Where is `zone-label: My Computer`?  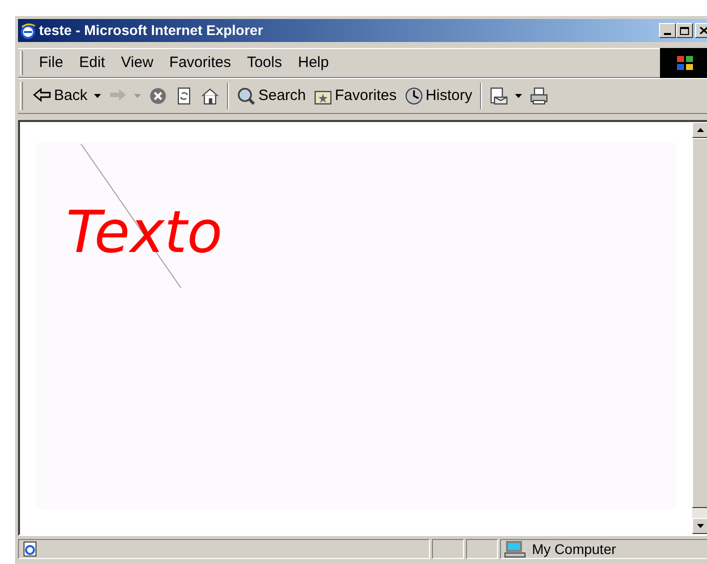 zone-label: My Computer is located at coordinates (574, 549).